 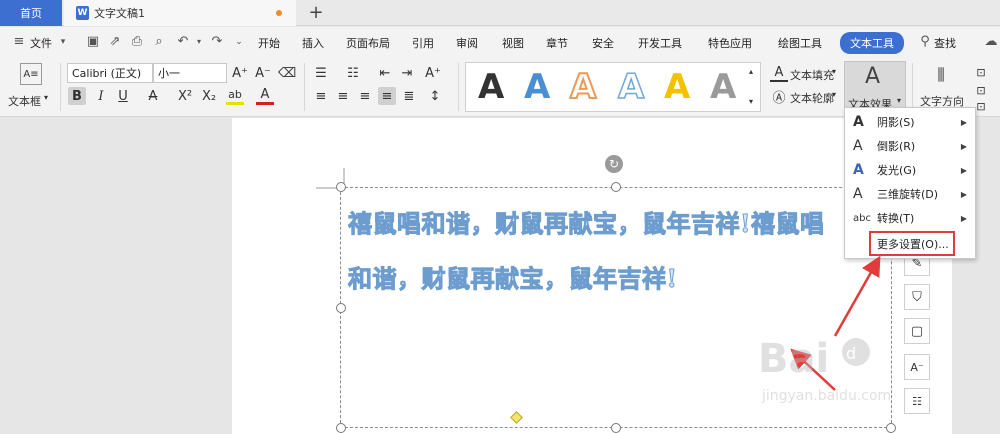 What do you see at coordinates (183, 42) in the screenshot?
I see `undo-icon: ↶` at bounding box center [183, 42].